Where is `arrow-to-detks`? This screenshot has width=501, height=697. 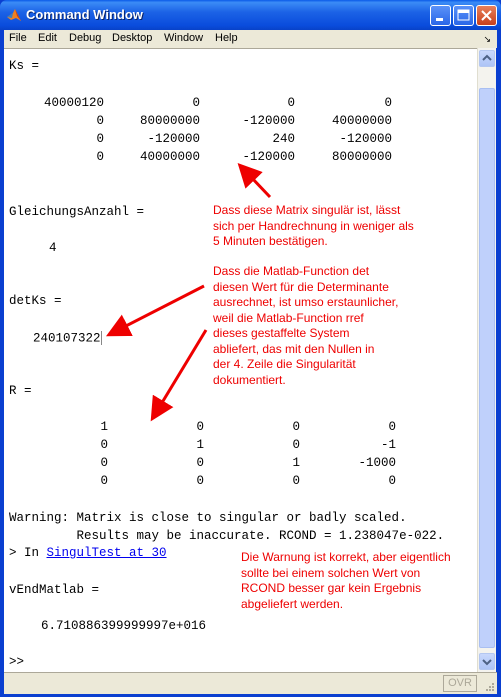 arrow-to-detks is located at coordinates (155, 310).